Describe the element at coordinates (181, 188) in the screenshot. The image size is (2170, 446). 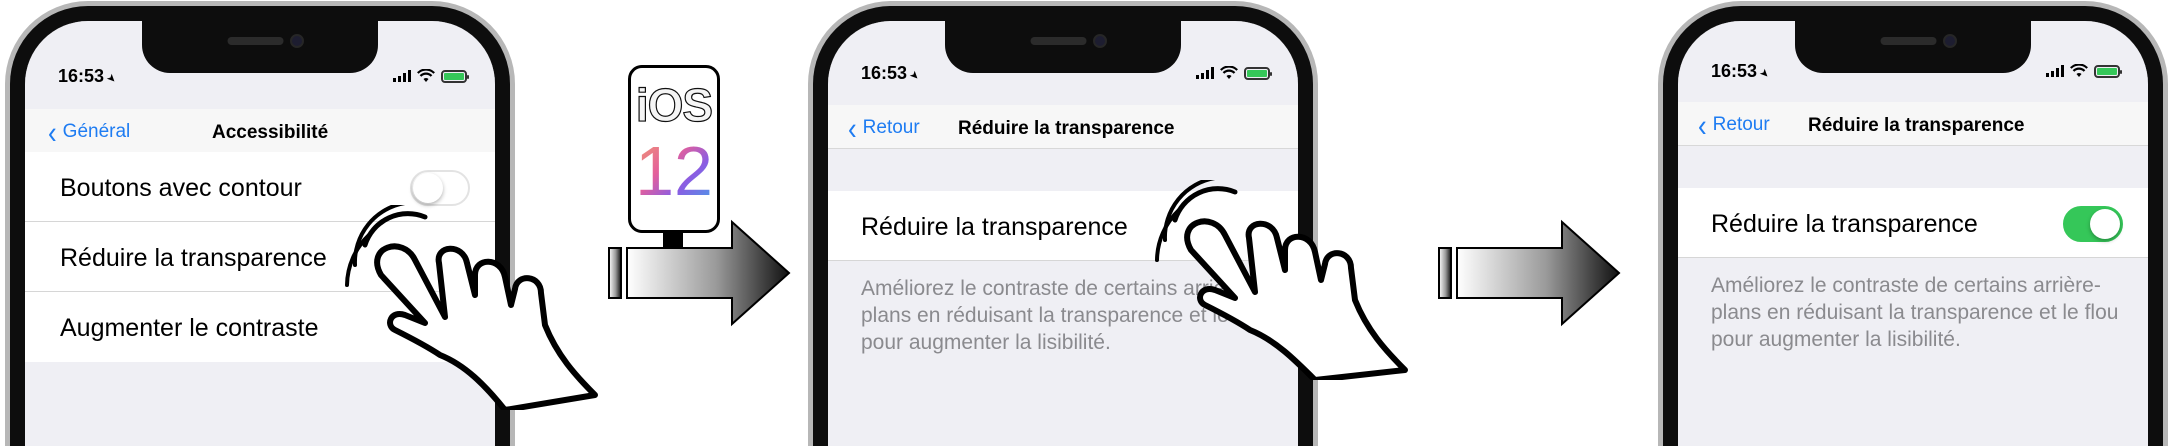
I see `row-label: Boutons avec contour` at that location.